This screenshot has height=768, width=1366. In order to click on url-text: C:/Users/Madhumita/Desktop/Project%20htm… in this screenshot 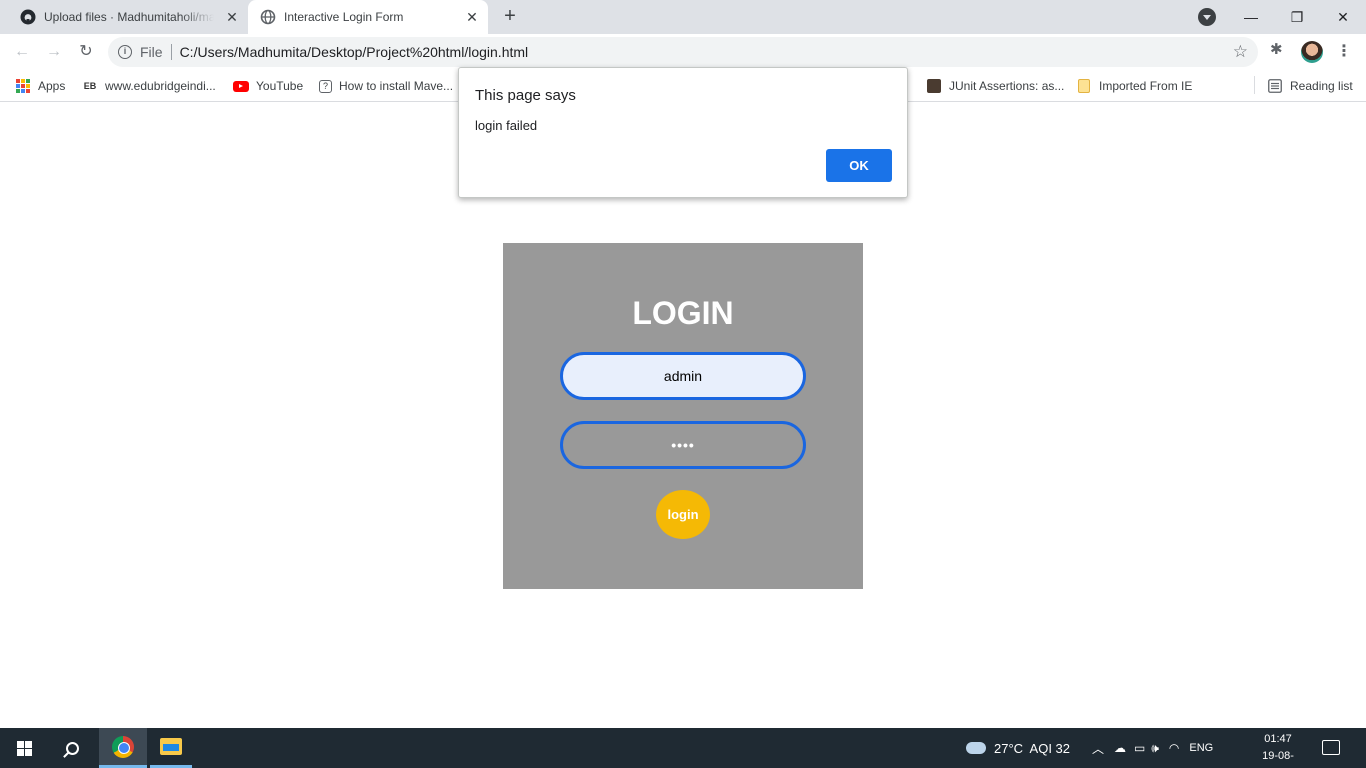, I will do `click(354, 52)`.